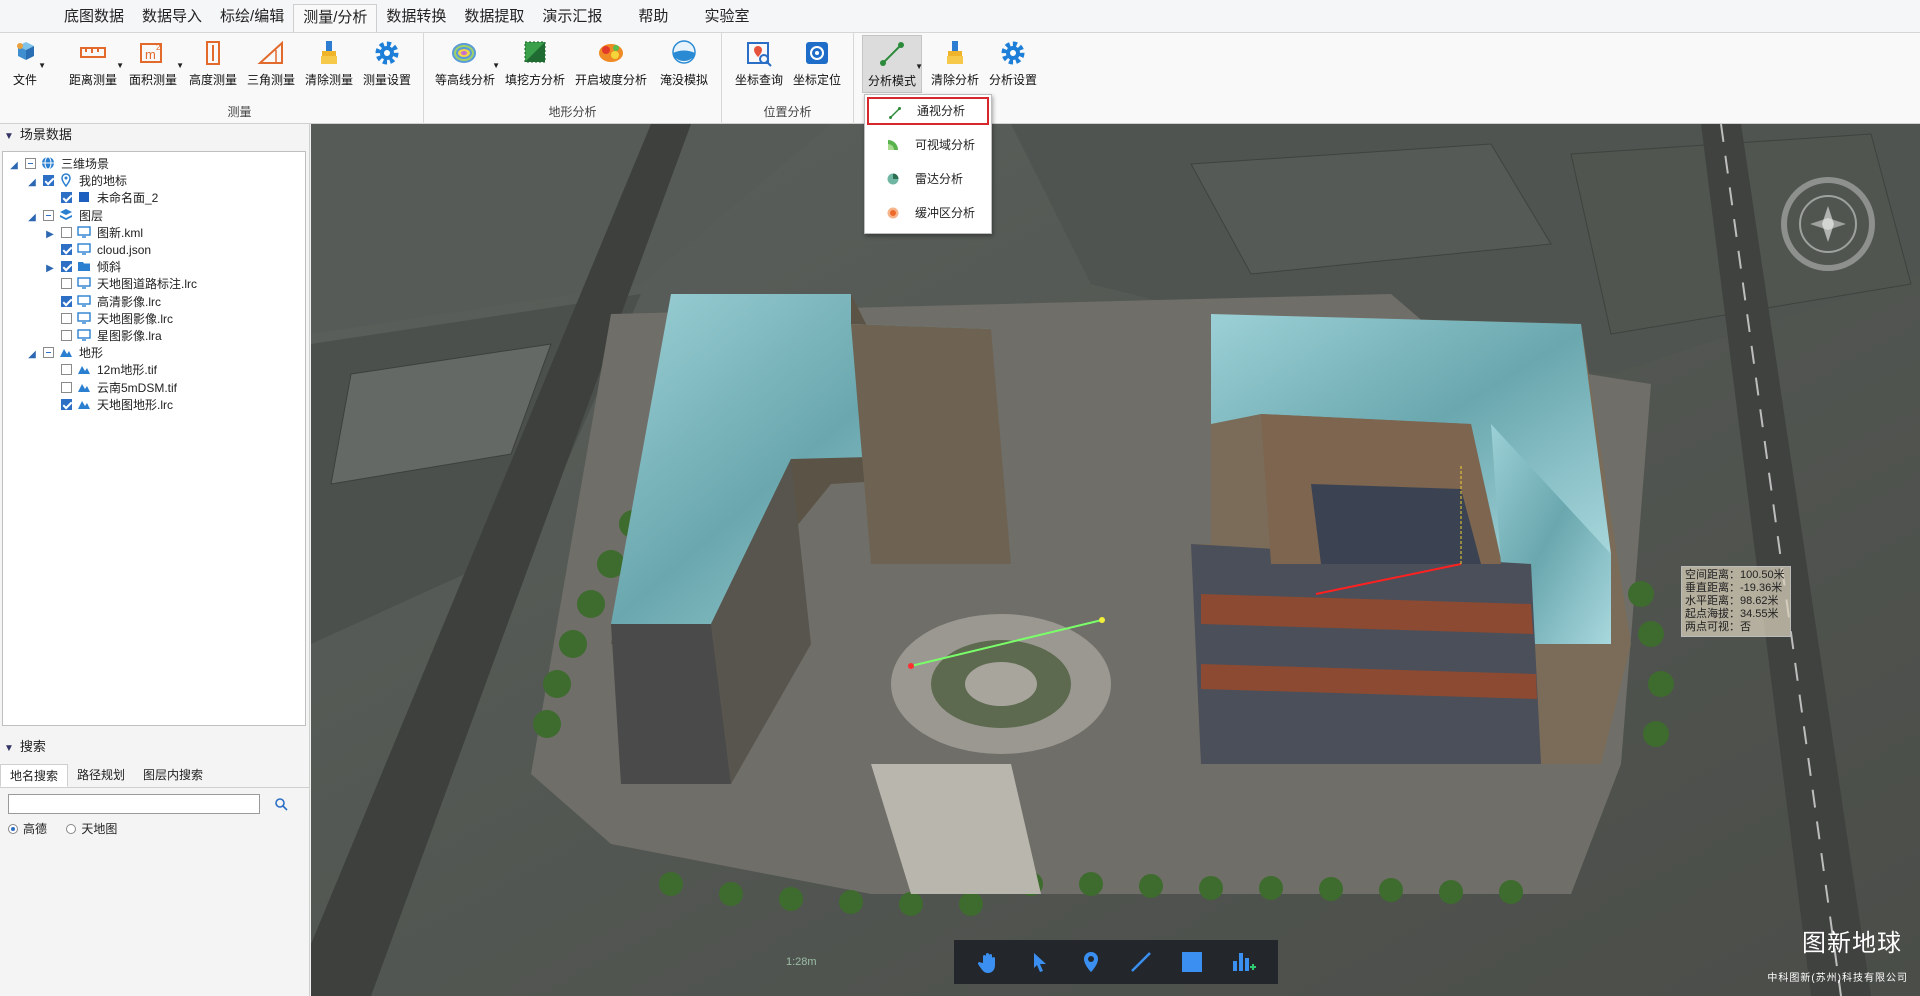 The height and width of the screenshot is (996, 1920). I want to click on measure-group: 距离测量 ▼ m2 面积测量 ▼ 高度测量 三角测量 清除测量 测量设置 测量, so click(240, 78).